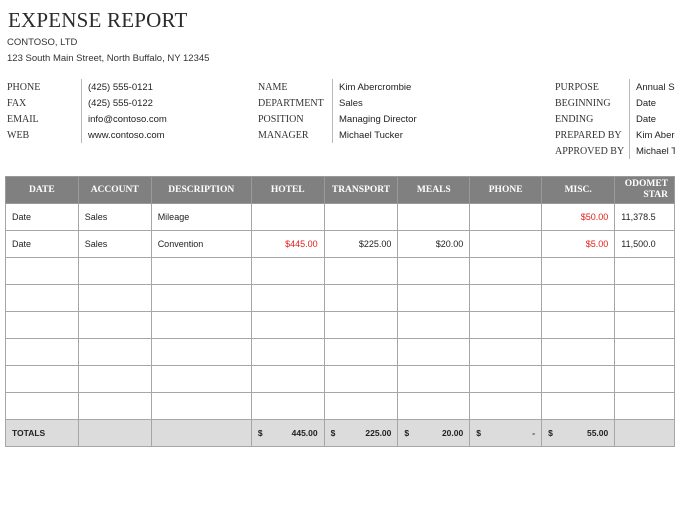  What do you see at coordinates (371, 135) in the screenshot?
I see `manager-value: Michael Tucker` at bounding box center [371, 135].